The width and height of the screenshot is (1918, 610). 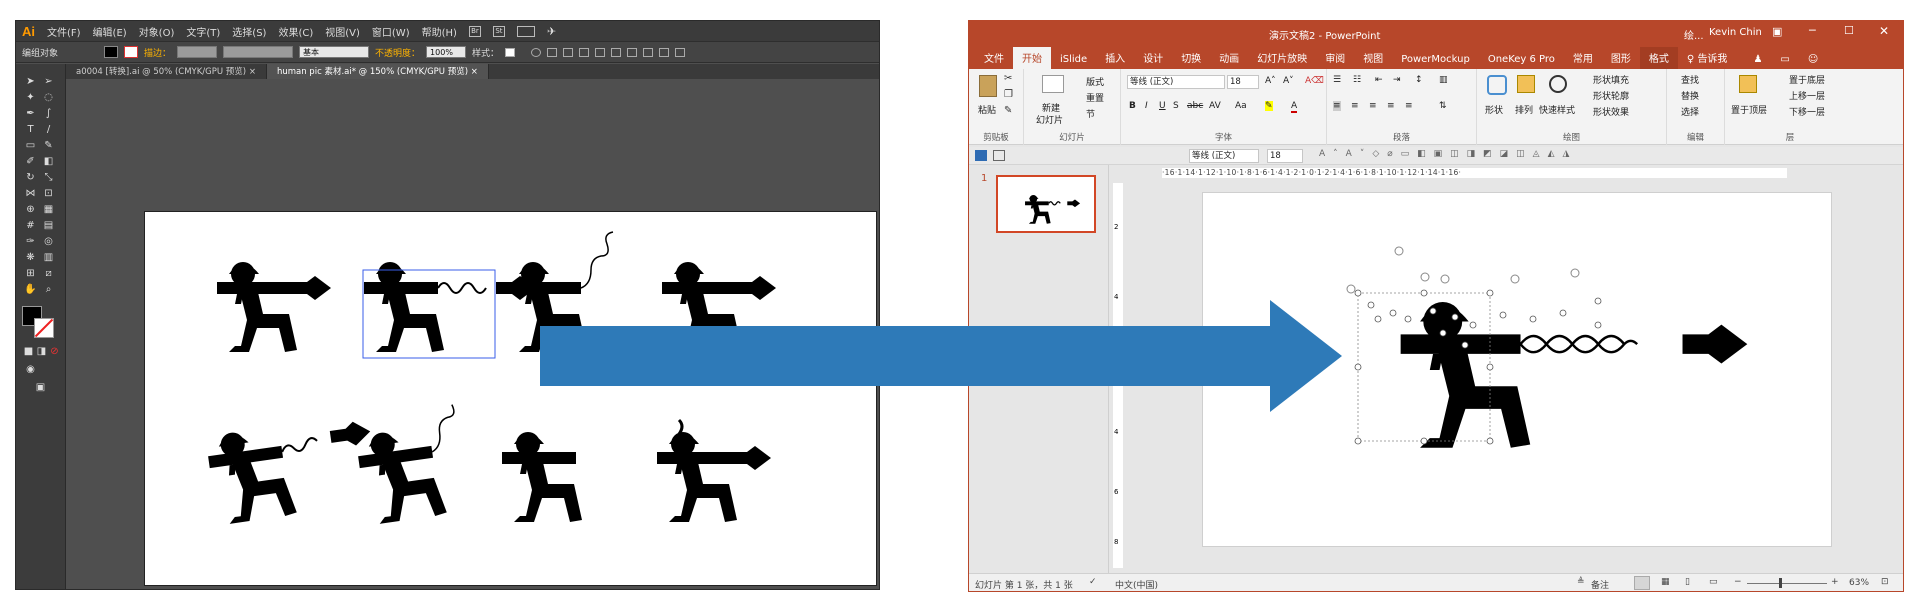 I want to click on replace-button: 替换, so click(x=1690, y=95).